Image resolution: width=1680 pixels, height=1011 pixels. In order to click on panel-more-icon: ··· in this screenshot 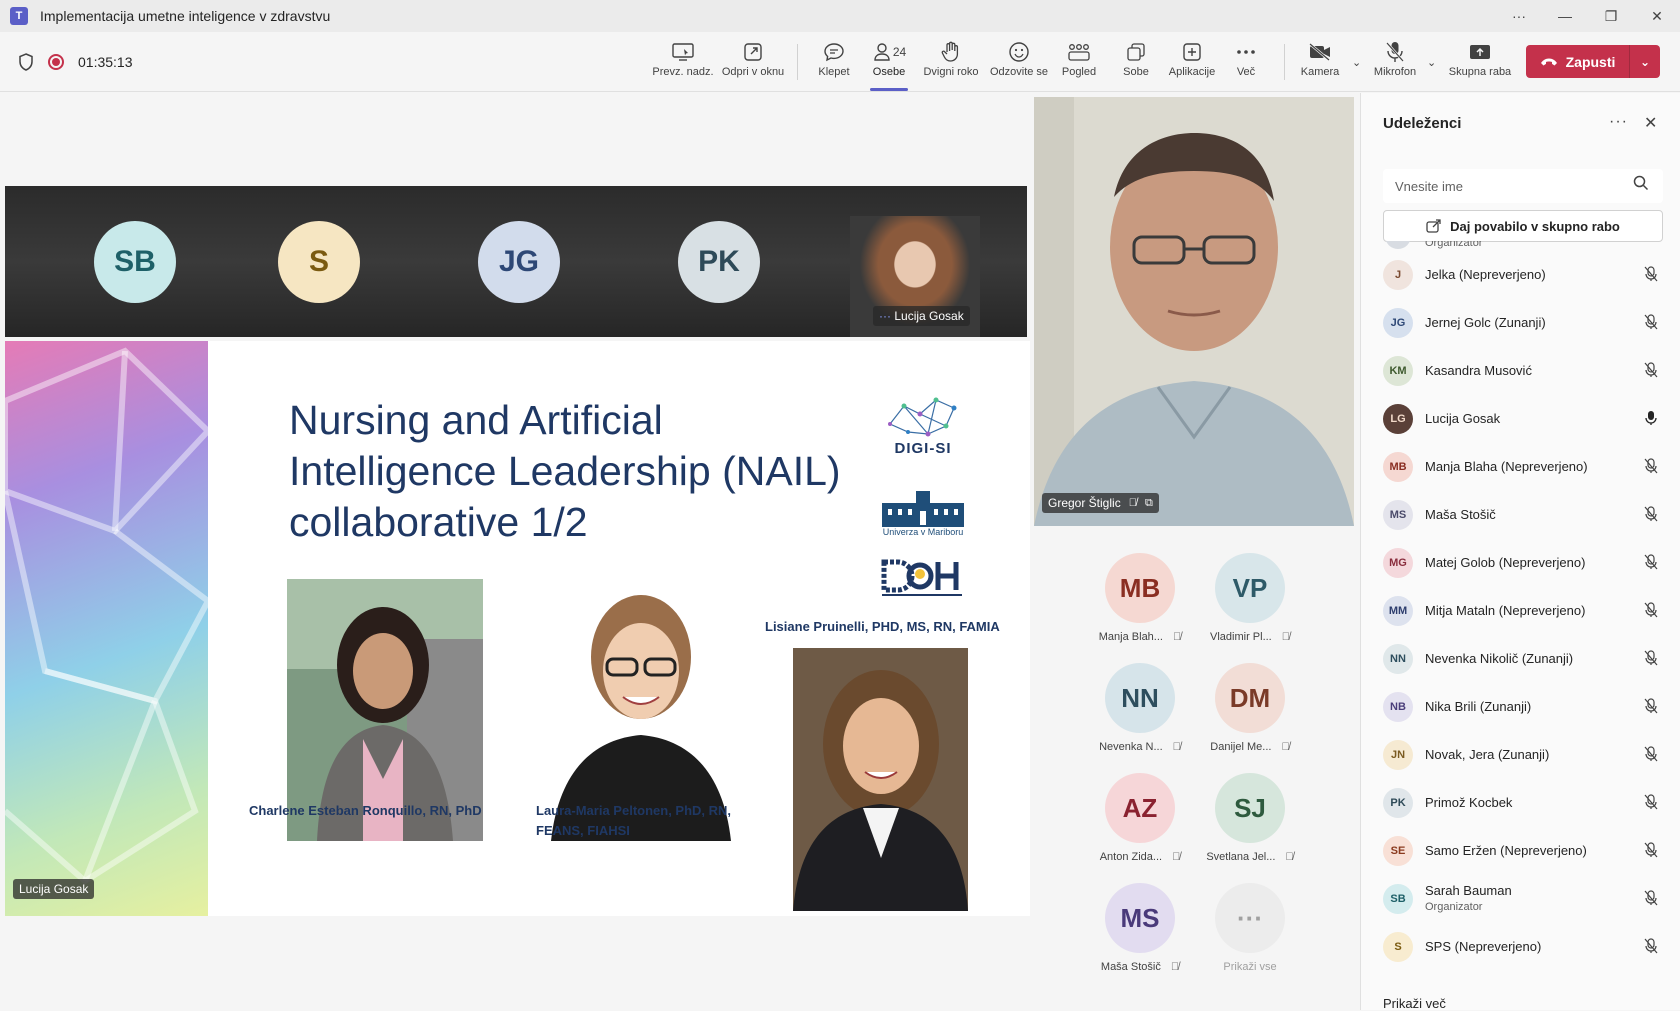, I will do `click(1618, 122)`.